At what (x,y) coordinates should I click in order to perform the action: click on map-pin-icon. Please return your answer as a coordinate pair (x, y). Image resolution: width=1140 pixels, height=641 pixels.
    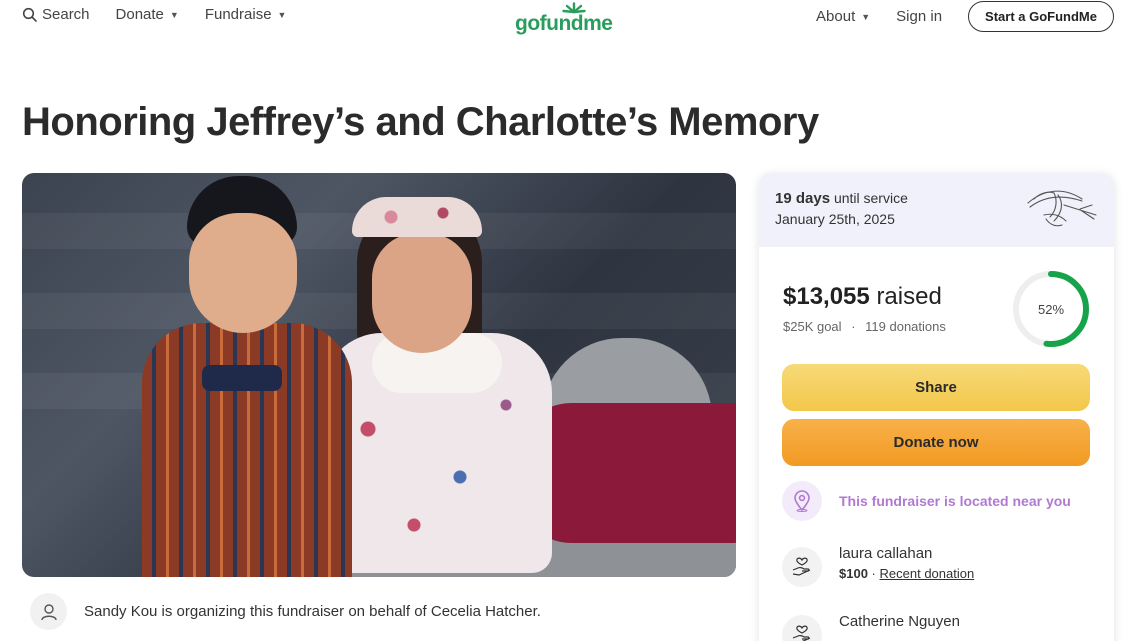
    Looking at the image, I should click on (802, 501).